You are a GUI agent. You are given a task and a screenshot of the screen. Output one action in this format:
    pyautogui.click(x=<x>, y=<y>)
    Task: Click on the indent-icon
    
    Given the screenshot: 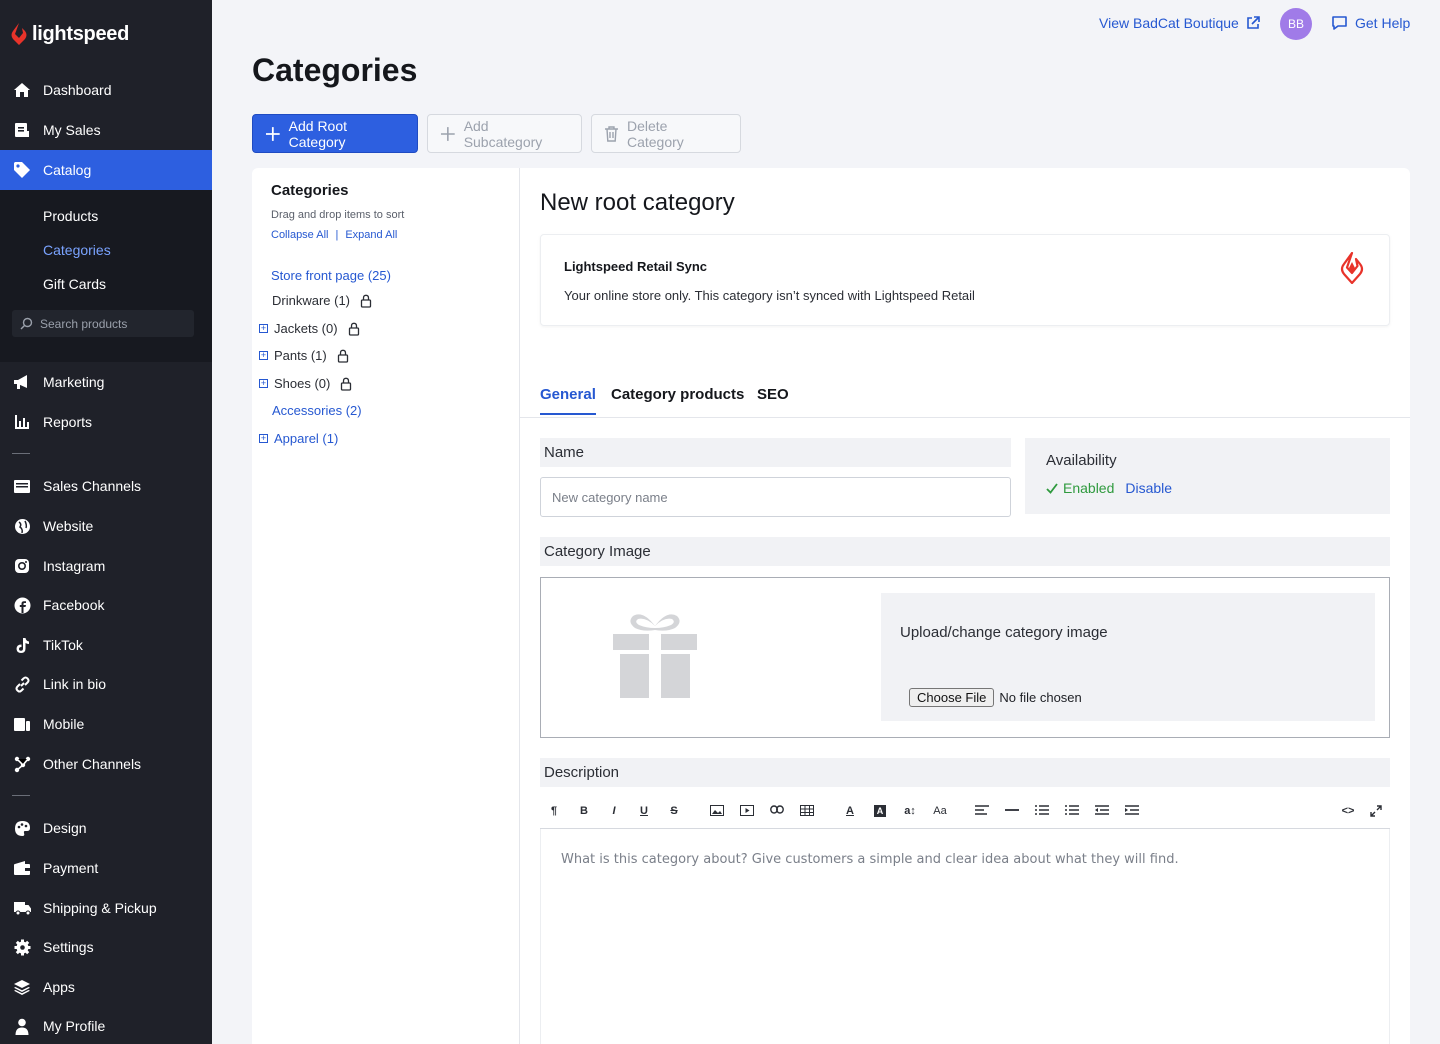 What is the action you would take?
    pyautogui.click(x=1132, y=811)
    